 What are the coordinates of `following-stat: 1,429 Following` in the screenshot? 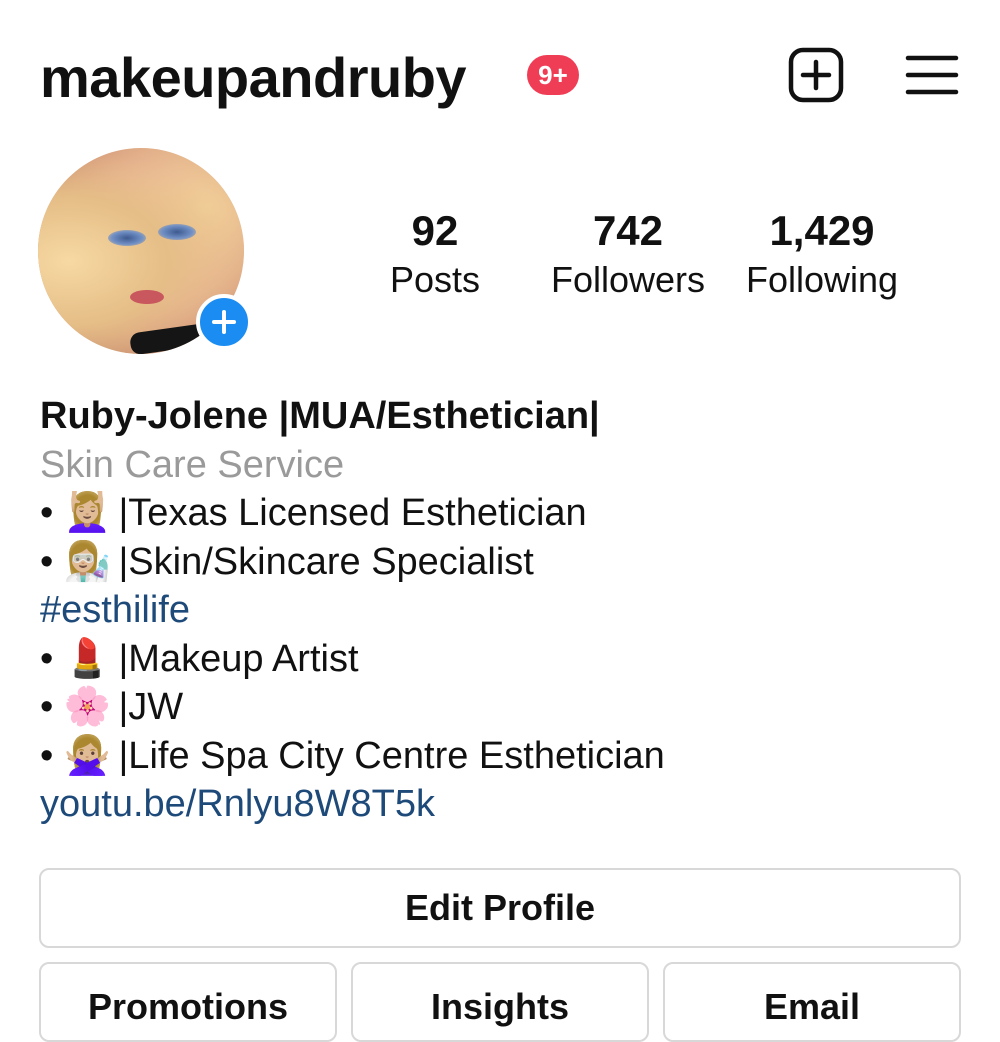 It's located at (822, 254).